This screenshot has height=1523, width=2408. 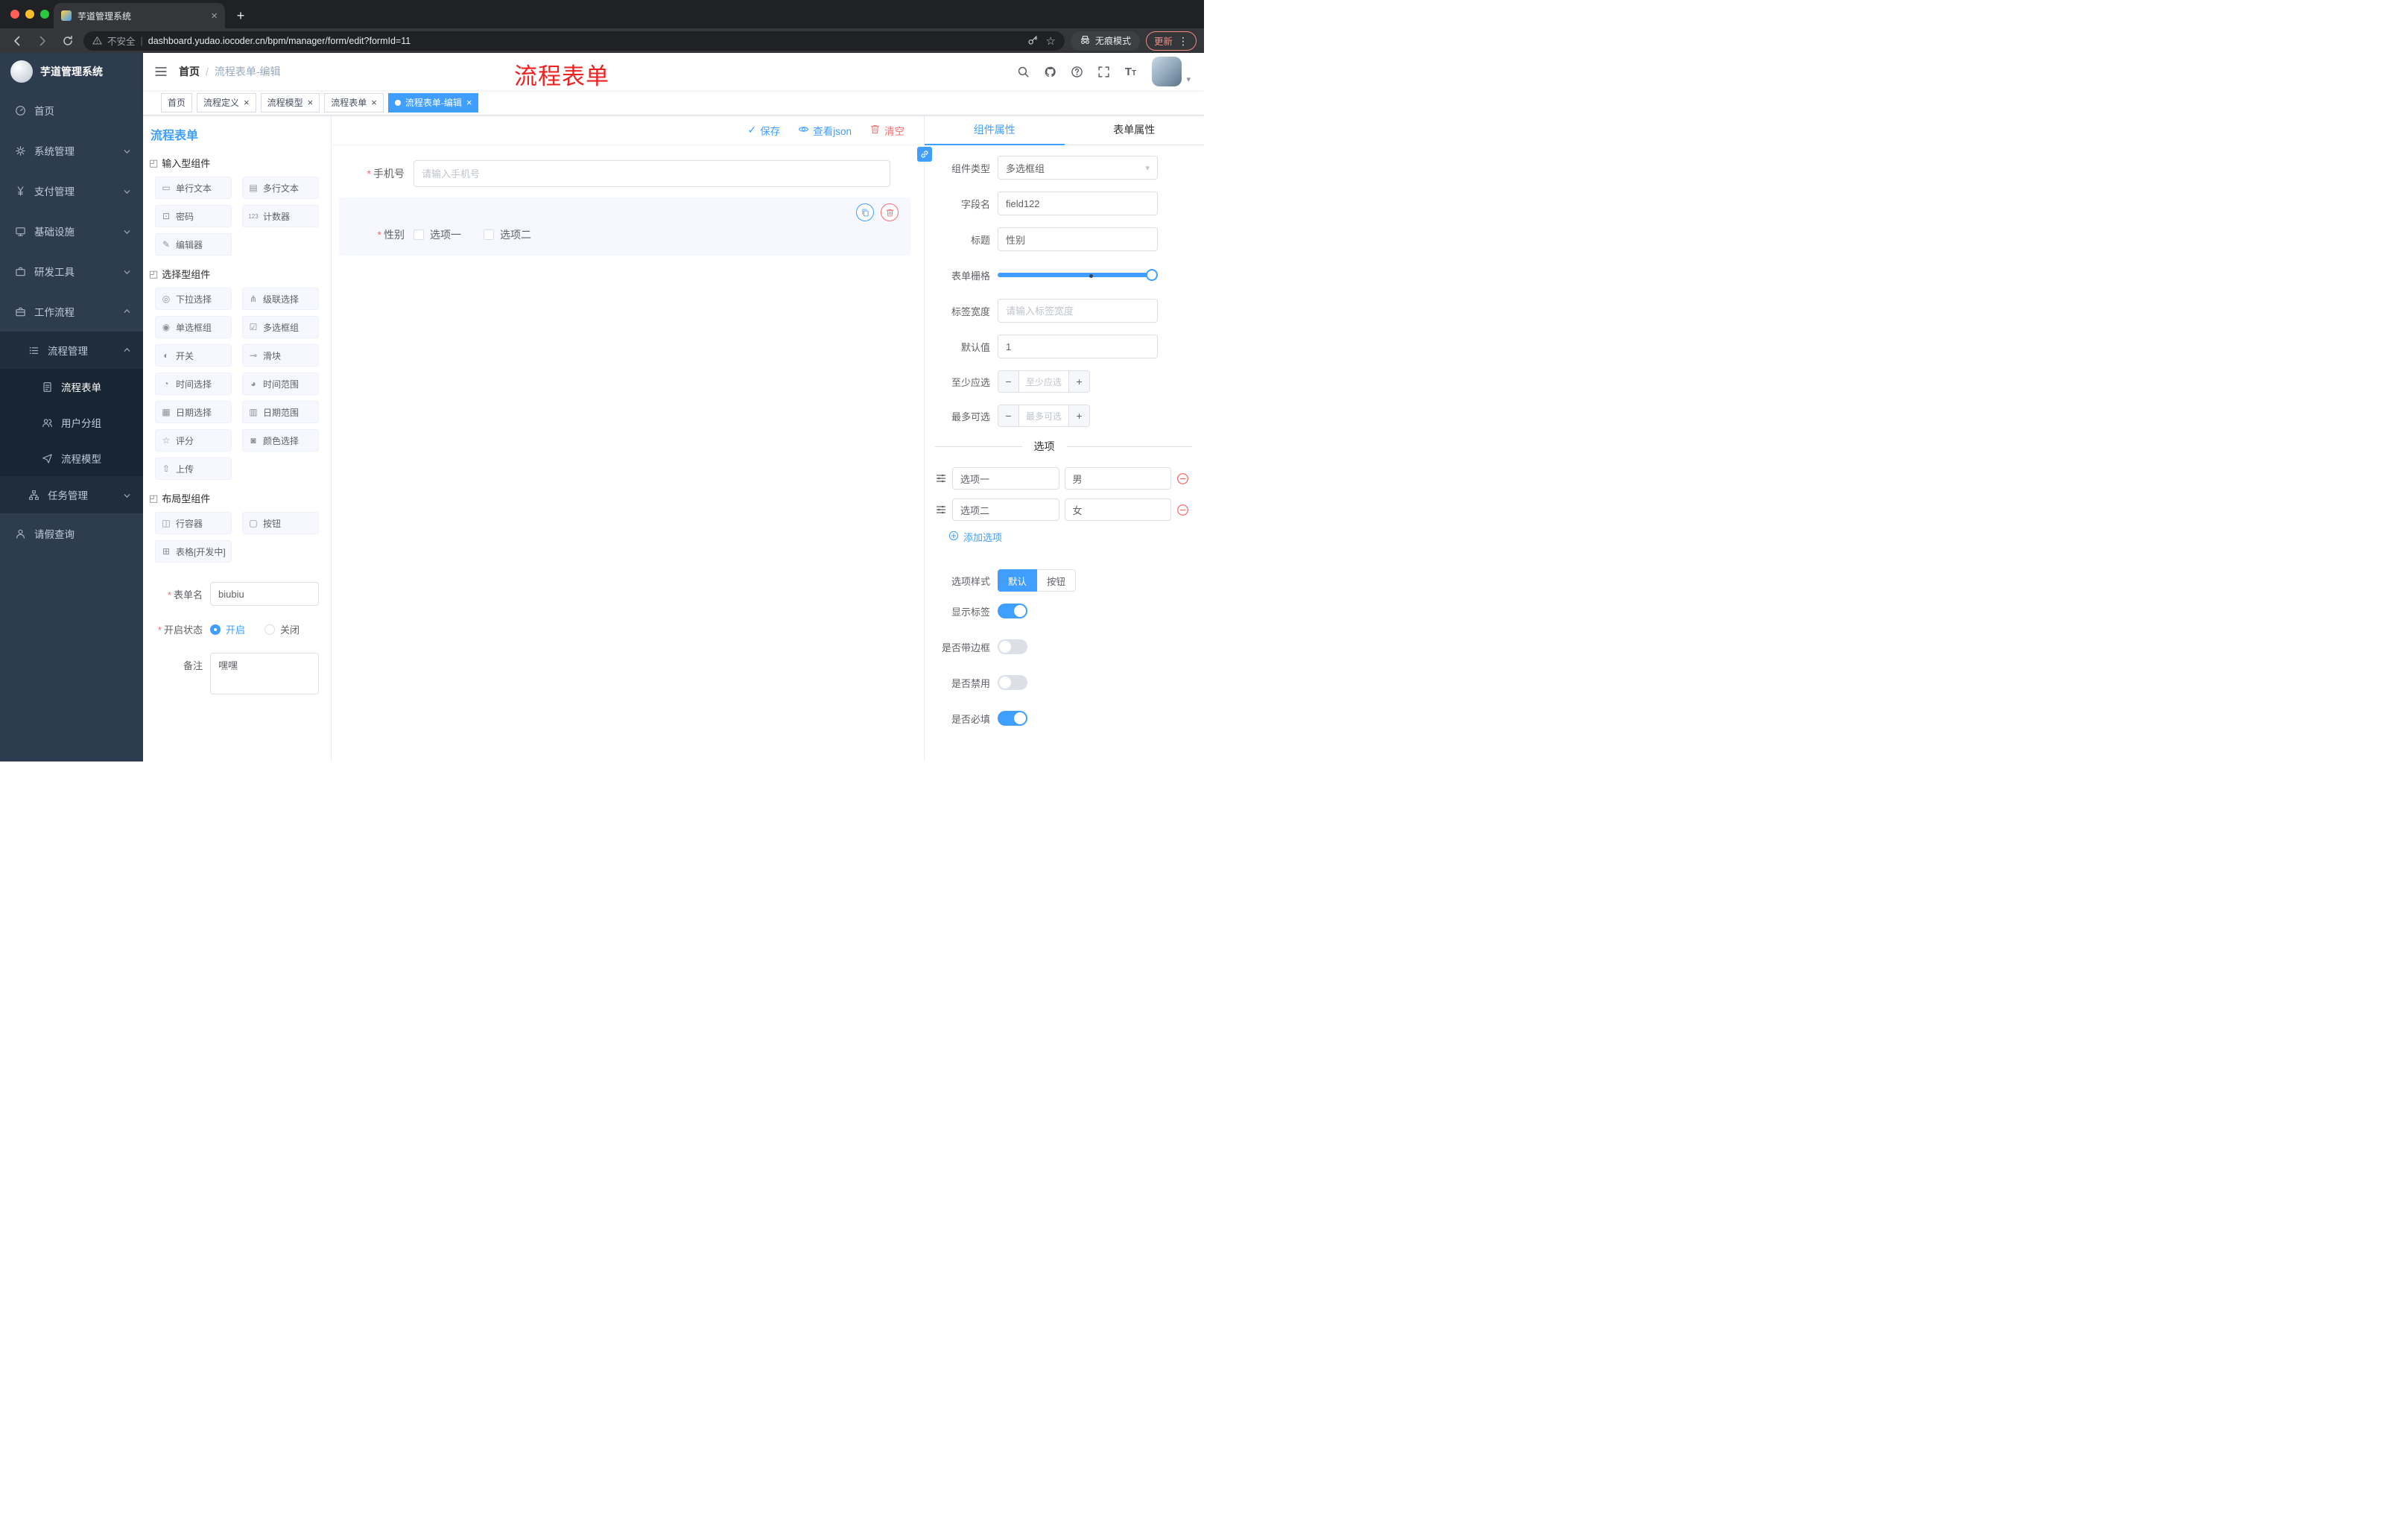 What do you see at coordinates (1078, 347) in the screenshot?
I see `default-value-input` at bounding box center [1078, 347].